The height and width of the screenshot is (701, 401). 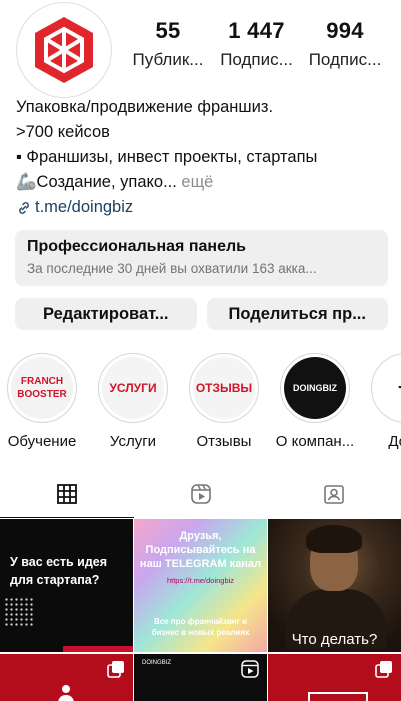 I want to click on highlight-item: FRANCH BOOSTER Обучение, so click(x=42, y=401).